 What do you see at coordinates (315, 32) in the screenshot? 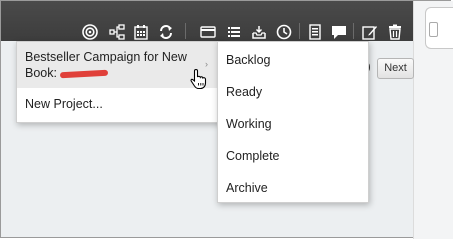
I see `document-list-icon` at bounding box center [315, 32].